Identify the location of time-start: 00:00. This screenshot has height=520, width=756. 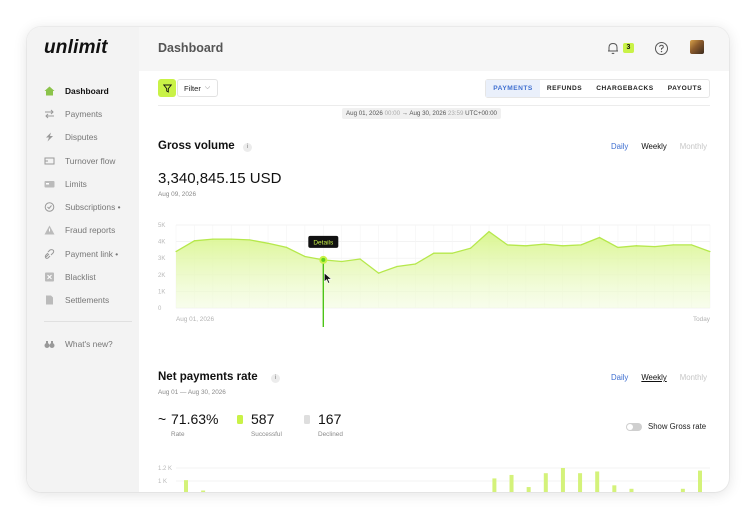
(392, 113).